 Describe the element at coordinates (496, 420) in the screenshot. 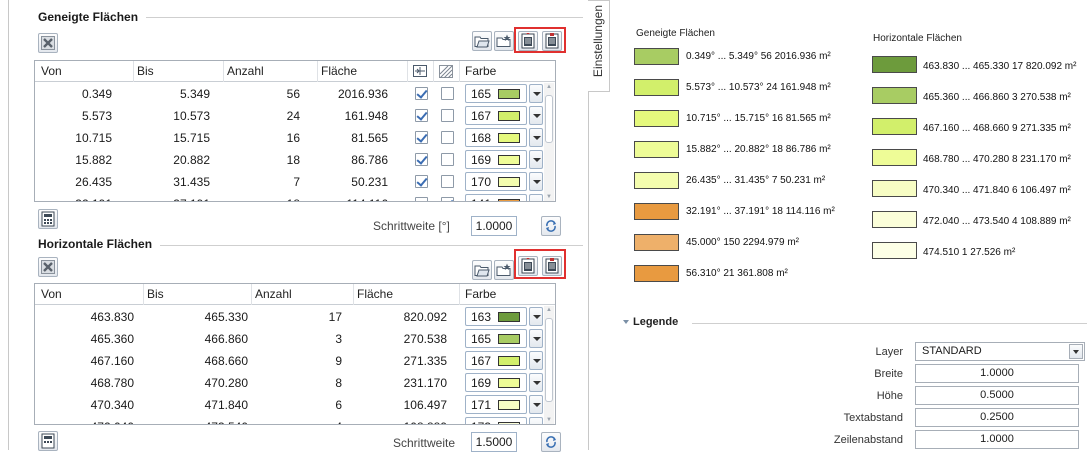

I see `color-select: 173` at that location.